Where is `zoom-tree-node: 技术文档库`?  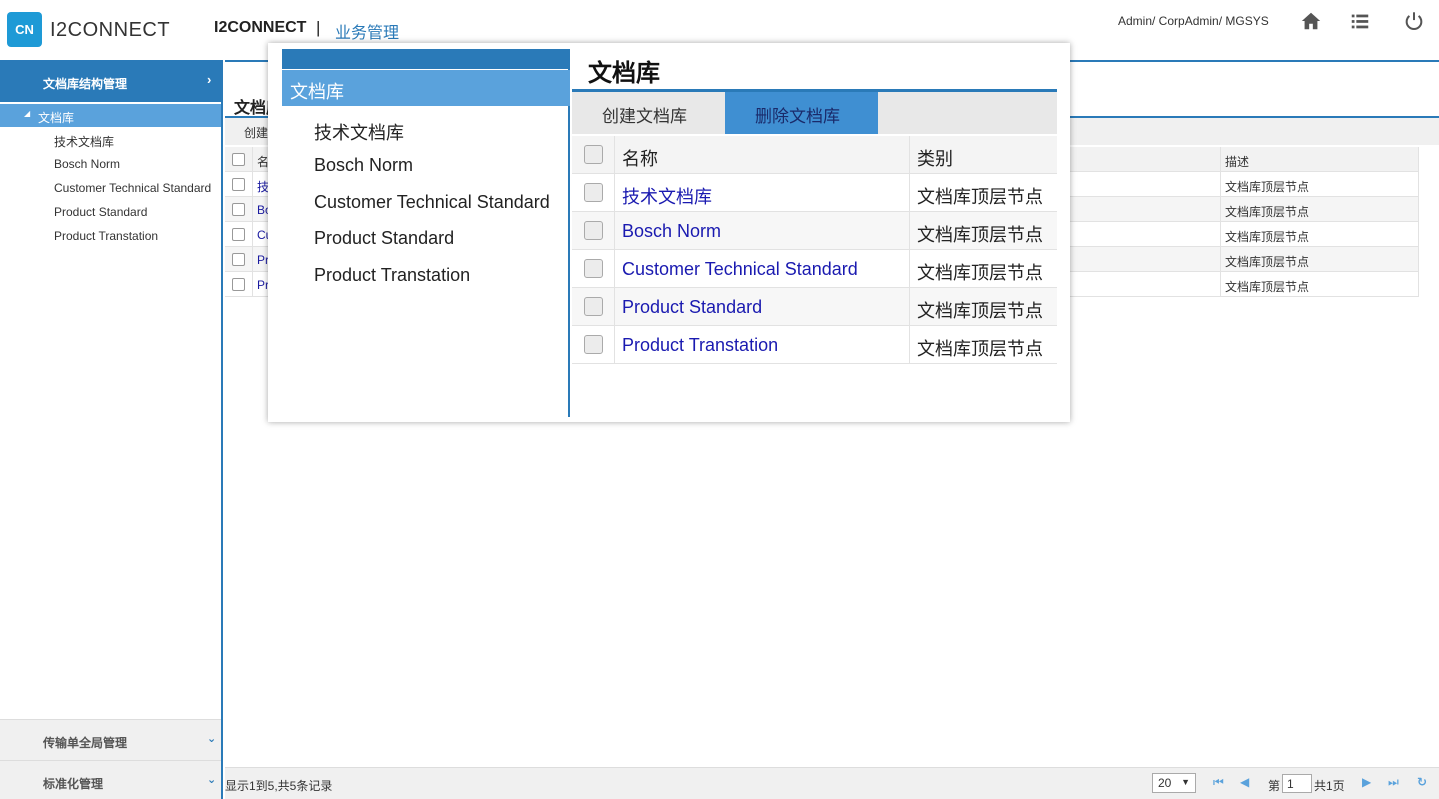 zoom-tree-node: 技术文档库 is located at coordinates (359, 132).